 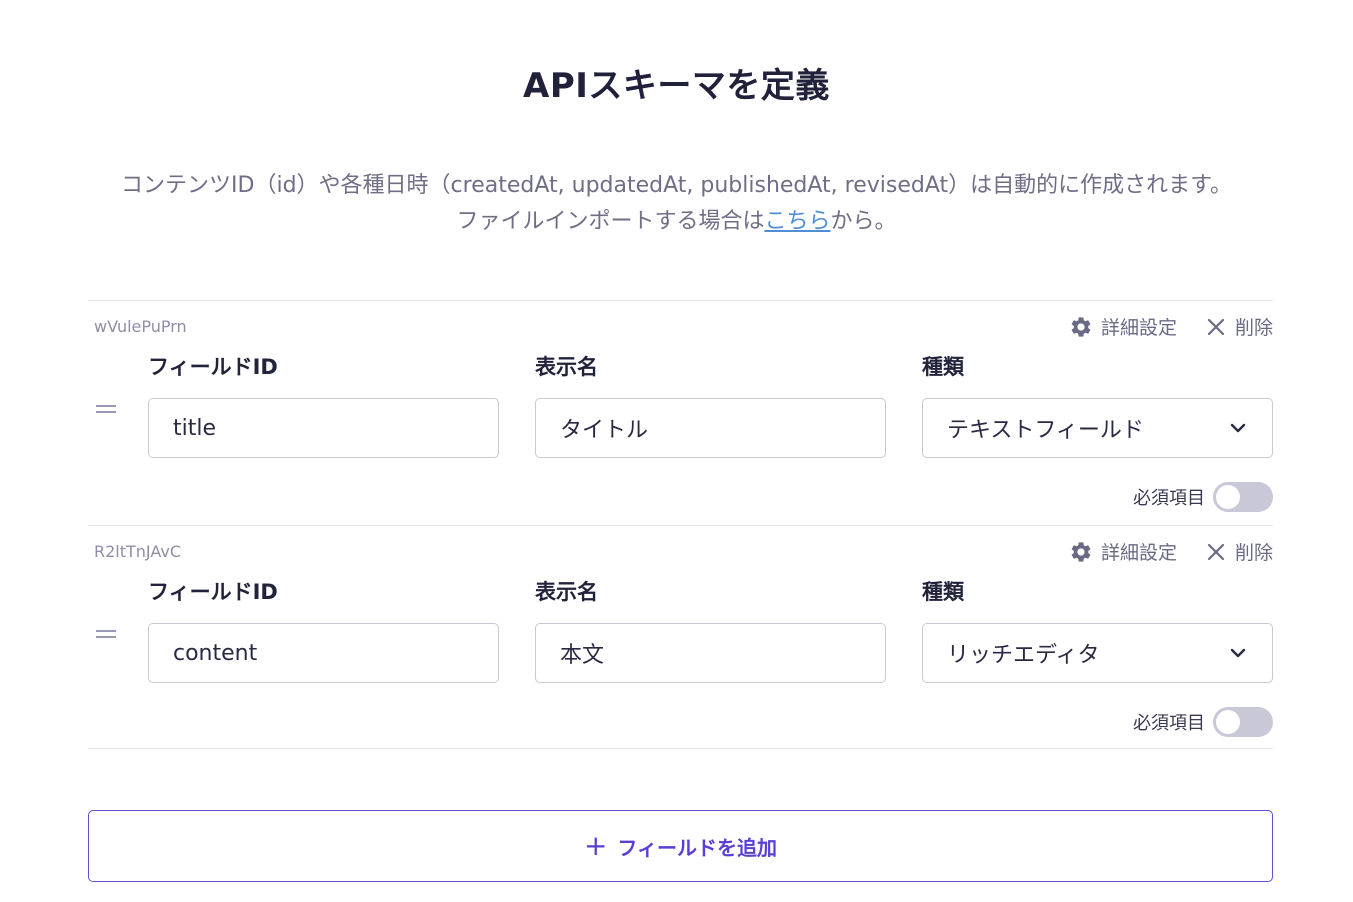 I want to click on field-row-id: wVulePuPrn, so click(x=140, y=326).